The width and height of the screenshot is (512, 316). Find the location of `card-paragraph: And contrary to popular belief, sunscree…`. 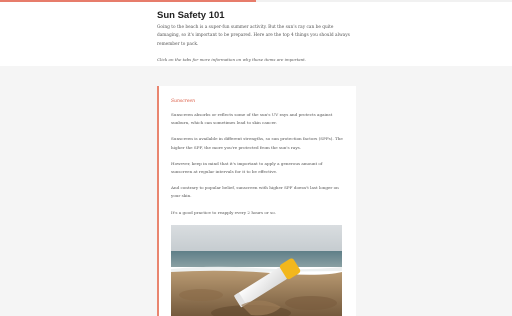

card-paragraph: And contrary to popular belief, sunscree… is located at coordinates (255, 192).